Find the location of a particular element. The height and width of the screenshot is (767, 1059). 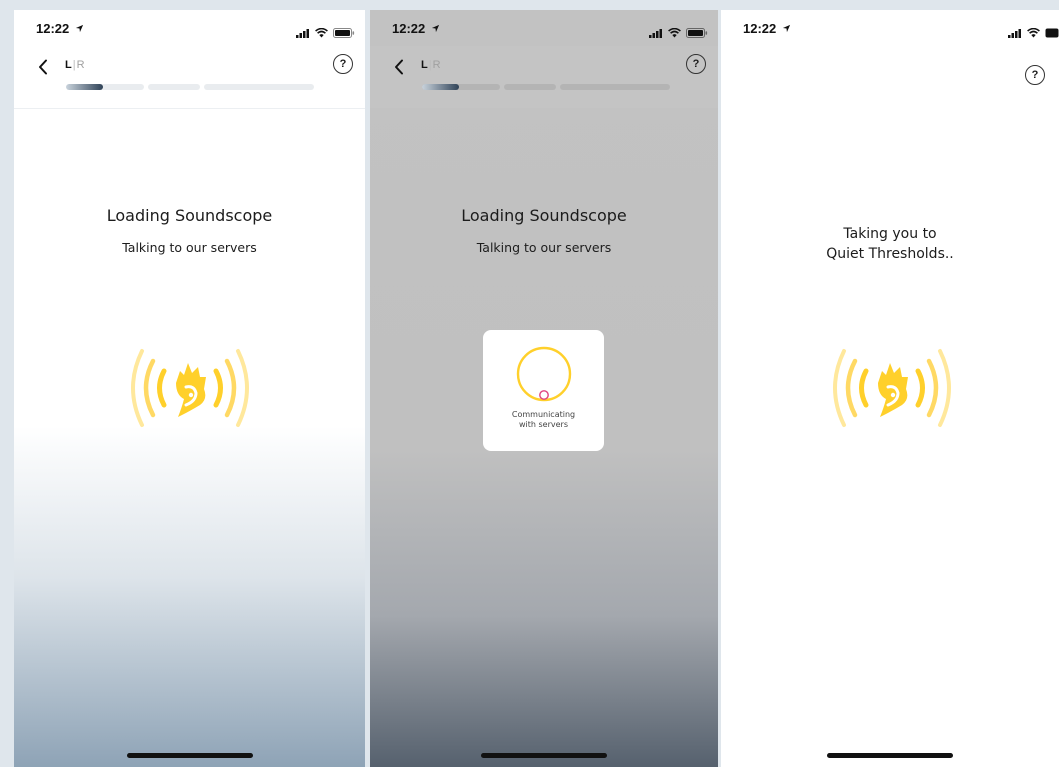

modal-message: Communicating with servers is located at coordinates (543, 420).